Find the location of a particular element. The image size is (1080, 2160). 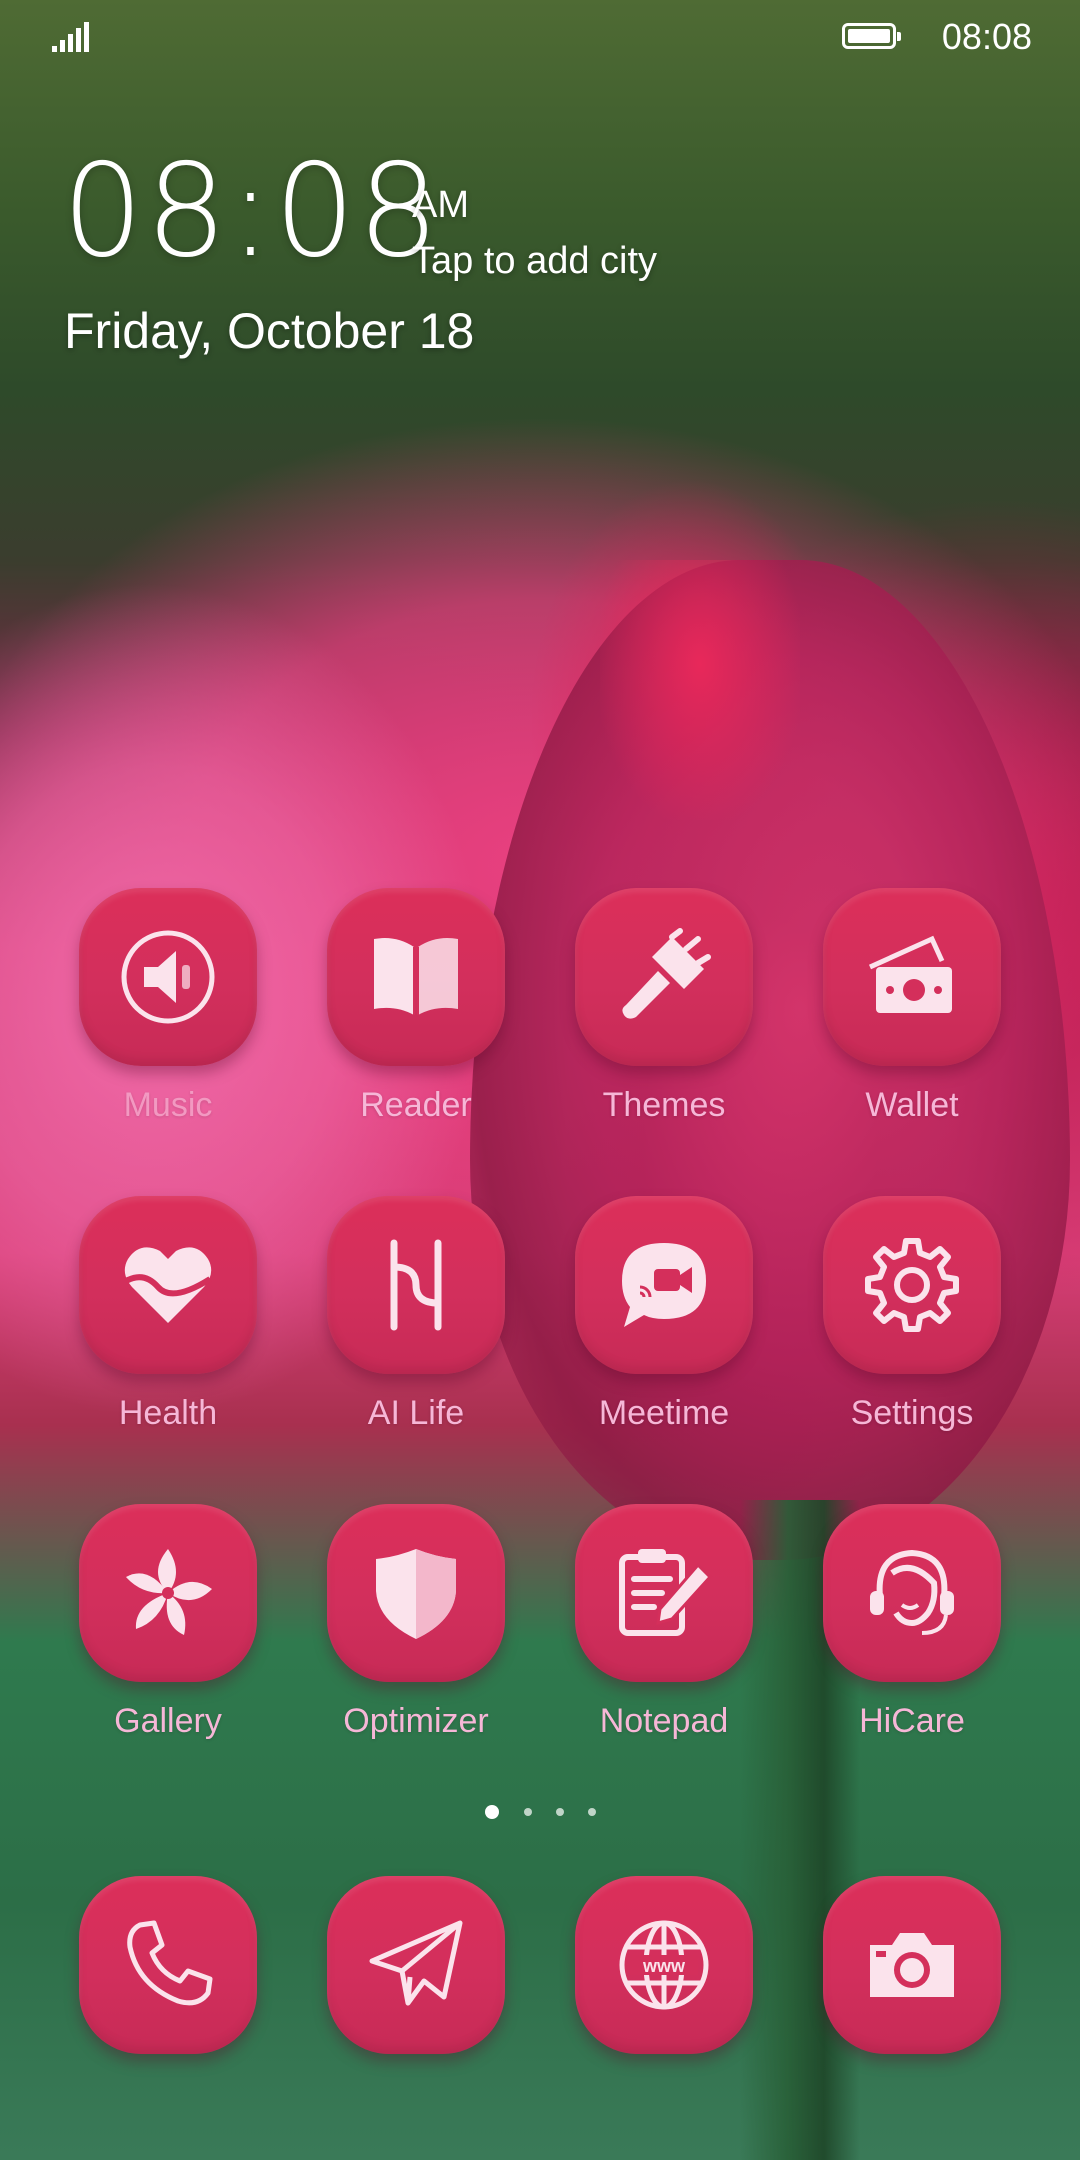

app-label: Wallet is located at coordinates (912, 1105).